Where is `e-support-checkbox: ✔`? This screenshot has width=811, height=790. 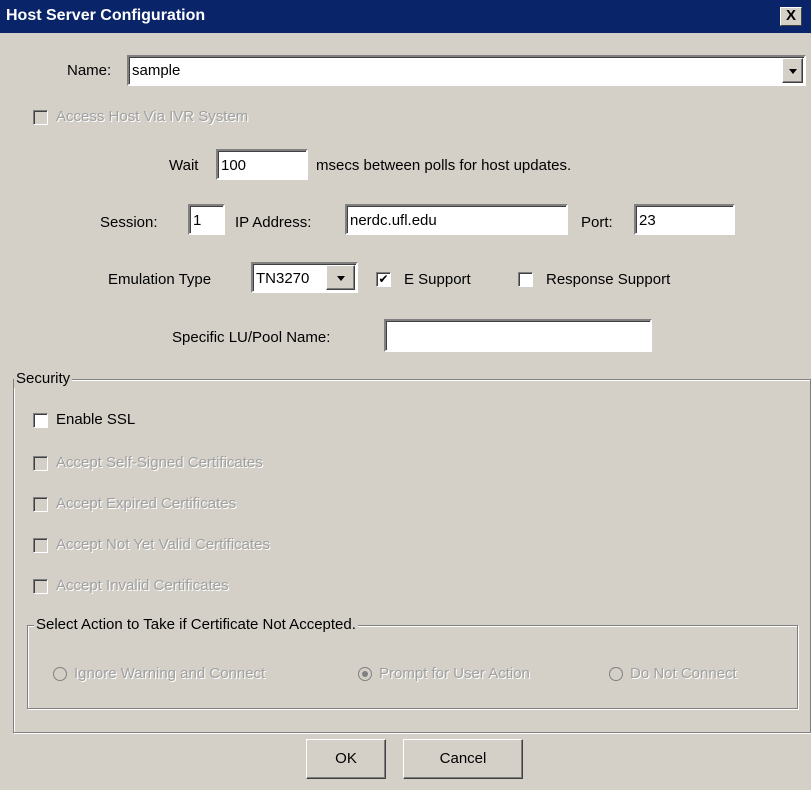 e-support-checkbox: ✔ is located at coordinates (383, 279).